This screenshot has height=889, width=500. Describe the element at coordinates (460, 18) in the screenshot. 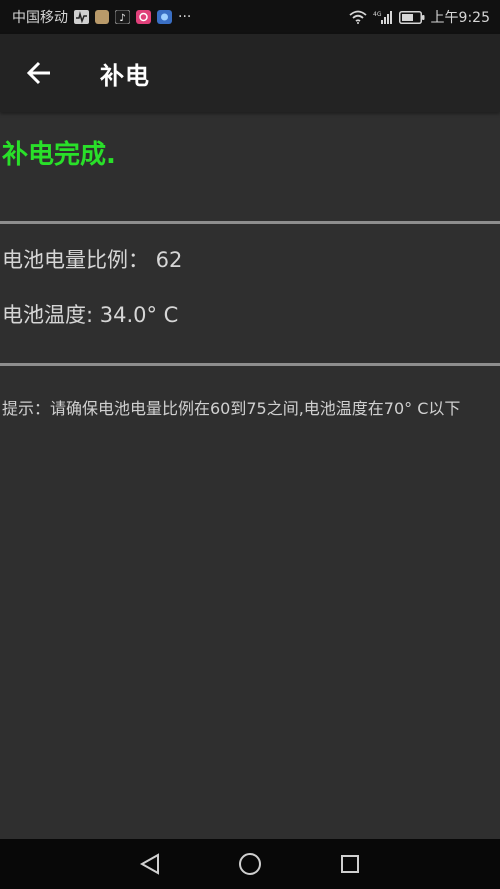

I see `clock: 上午9:25` at that location.